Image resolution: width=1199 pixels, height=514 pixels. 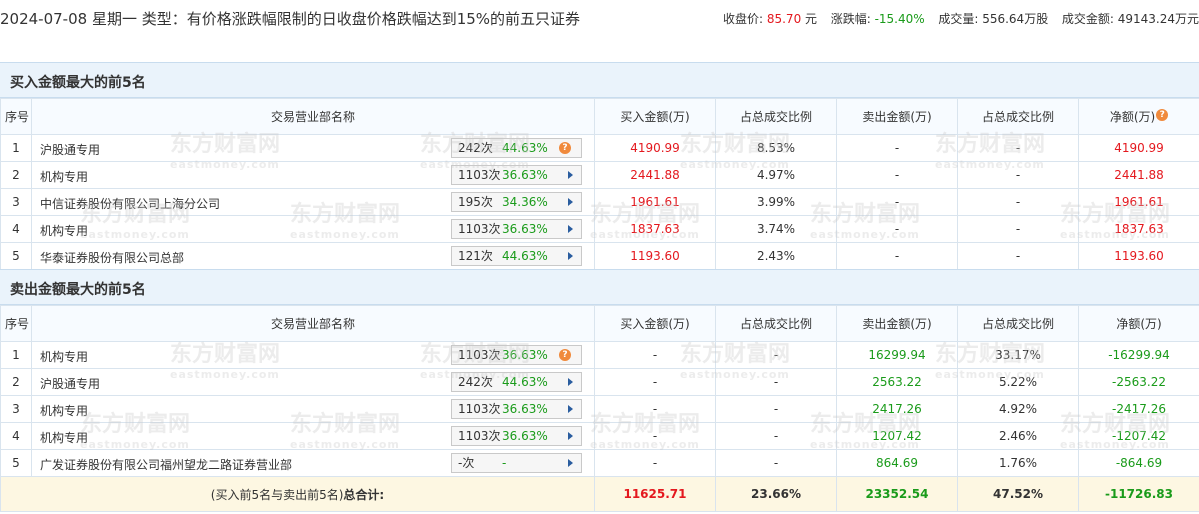 I want to click on dept-cell: 华泰证券股份有限公司总部 121次 44.63%, so click(x=313, y=256).